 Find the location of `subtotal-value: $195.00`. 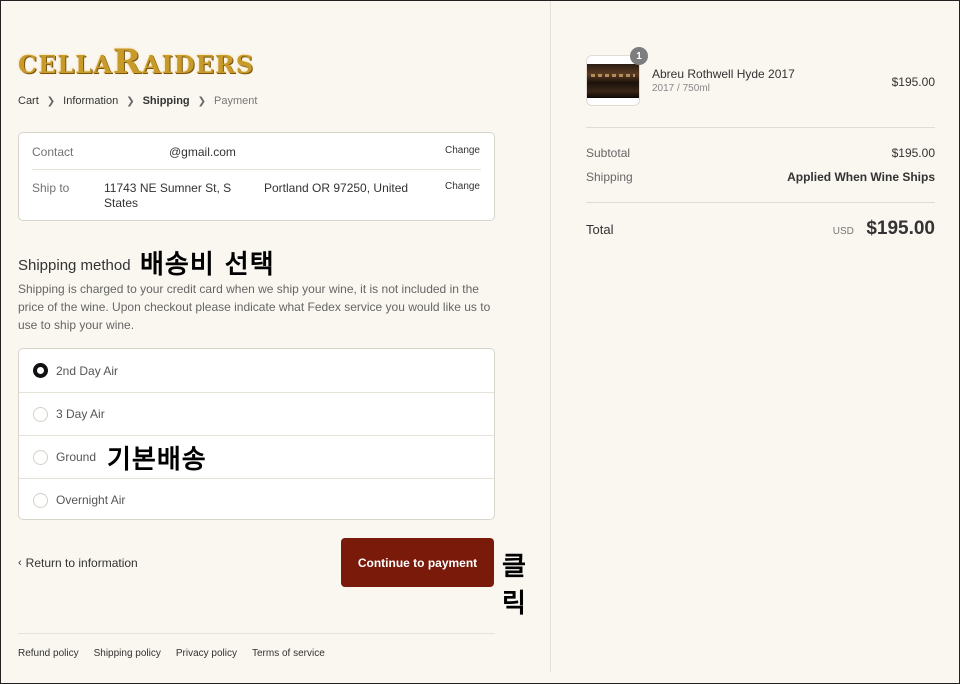

subtotal-value: $195.00 is located at coordinates (913, 153).